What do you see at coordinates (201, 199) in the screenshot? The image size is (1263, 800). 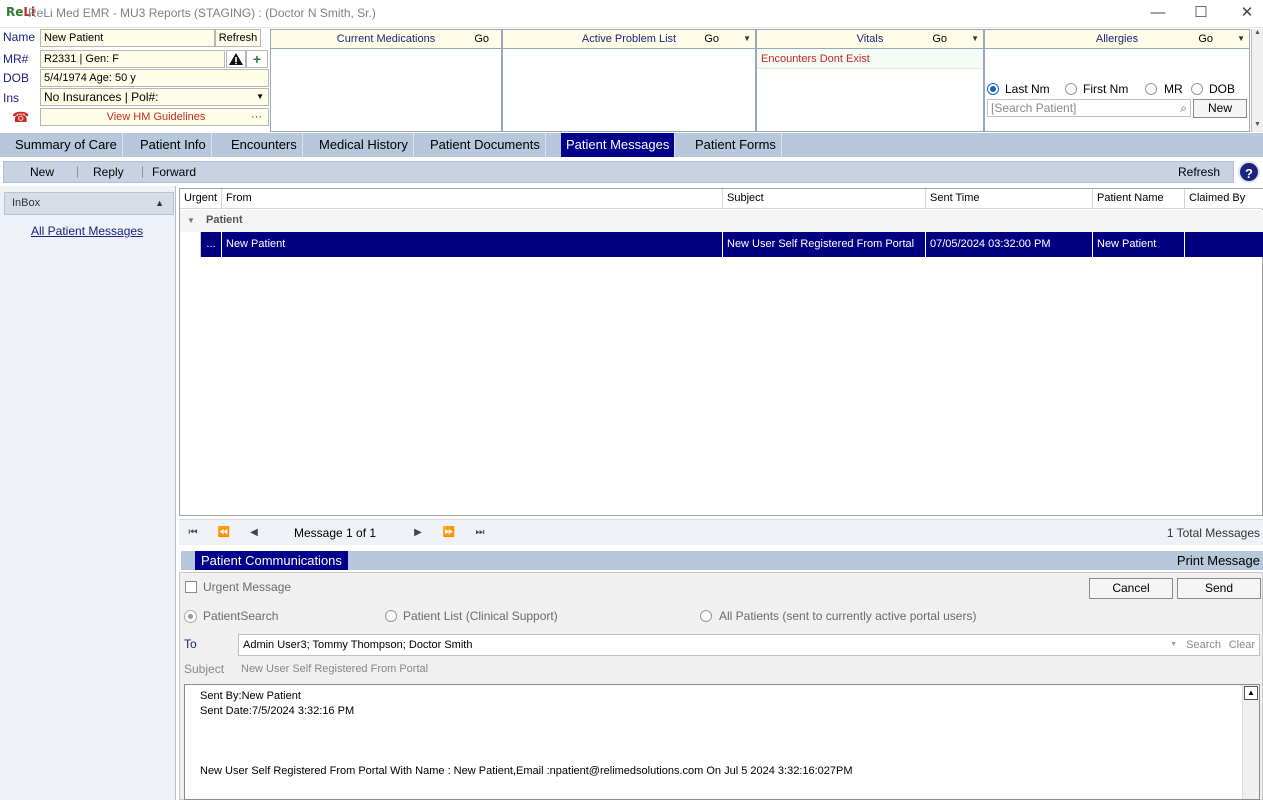 I see `column-header-urgent: Urgent` at bounding box center [201, 199].